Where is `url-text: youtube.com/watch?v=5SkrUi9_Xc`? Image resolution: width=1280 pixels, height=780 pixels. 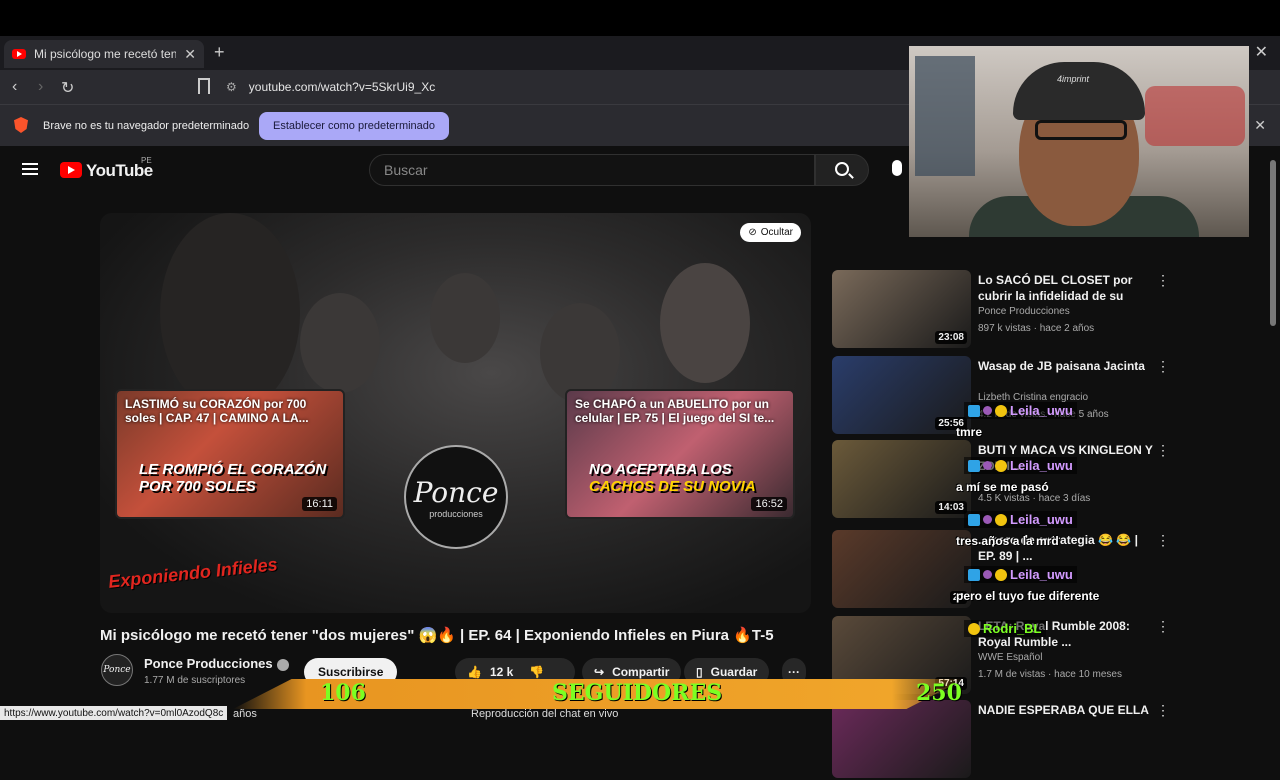 url-text: youtube.com/watch?v=5SkrUi9_Xc is located at coordinates (342, 87).